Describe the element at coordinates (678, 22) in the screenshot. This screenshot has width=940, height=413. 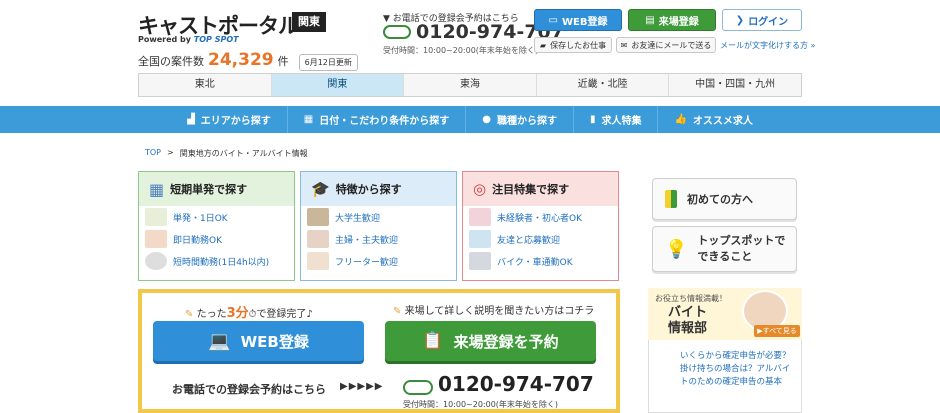
I see `venue-register-label: 来場登録` at that location.